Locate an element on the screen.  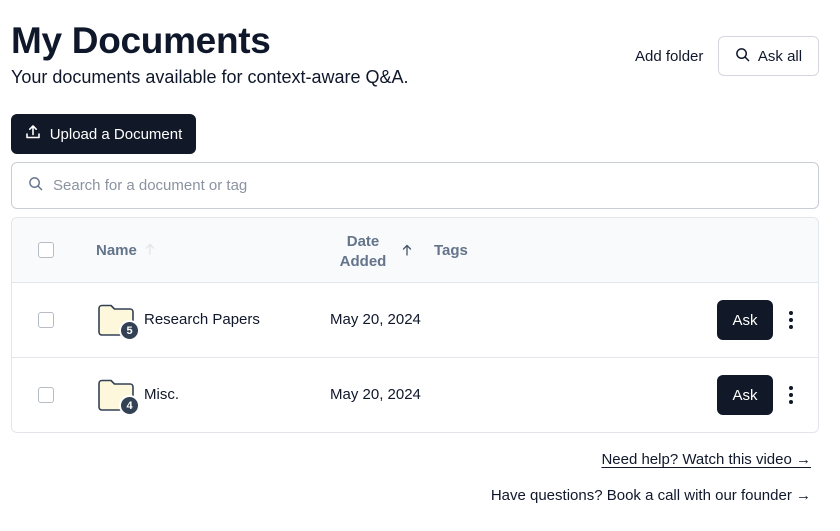
date-added-column-header: Date Added is located at coordinates (363, 252).